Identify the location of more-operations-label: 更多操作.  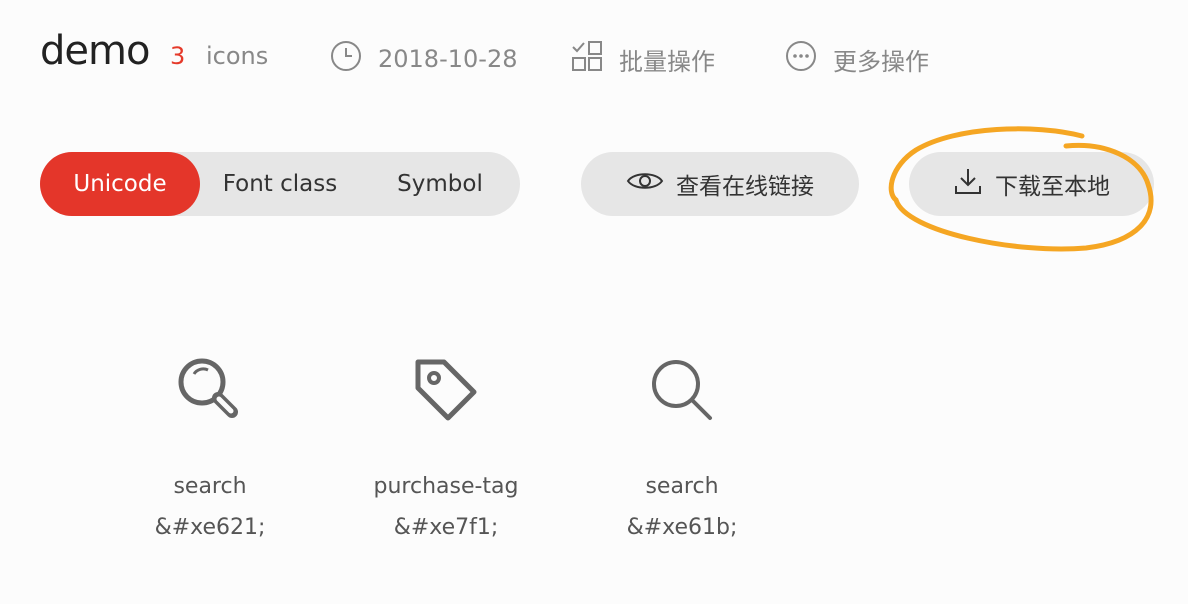
(881, 61).